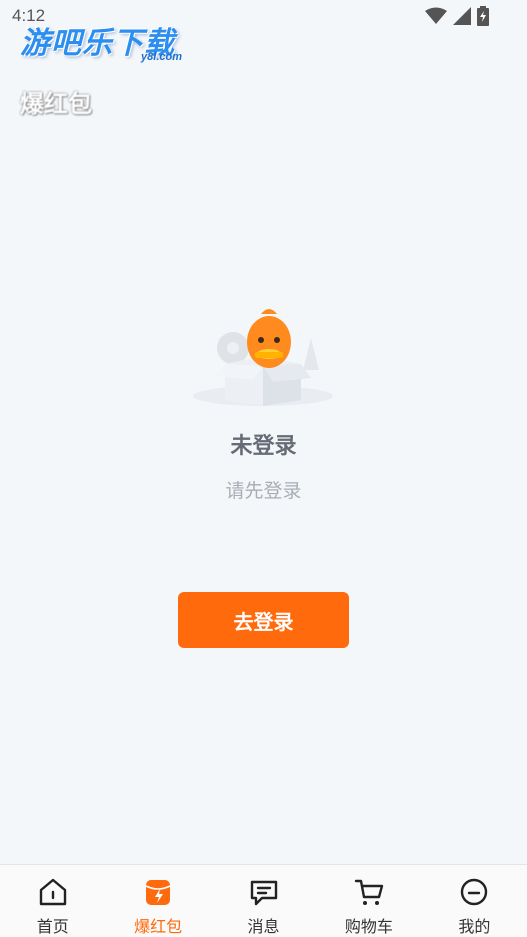 The height and width of the screenshot is (937, 527). What do you see at coordinates (263, 620) in the screenshot?
I see `login-button: 去登录` at bounding box center [263, 620].